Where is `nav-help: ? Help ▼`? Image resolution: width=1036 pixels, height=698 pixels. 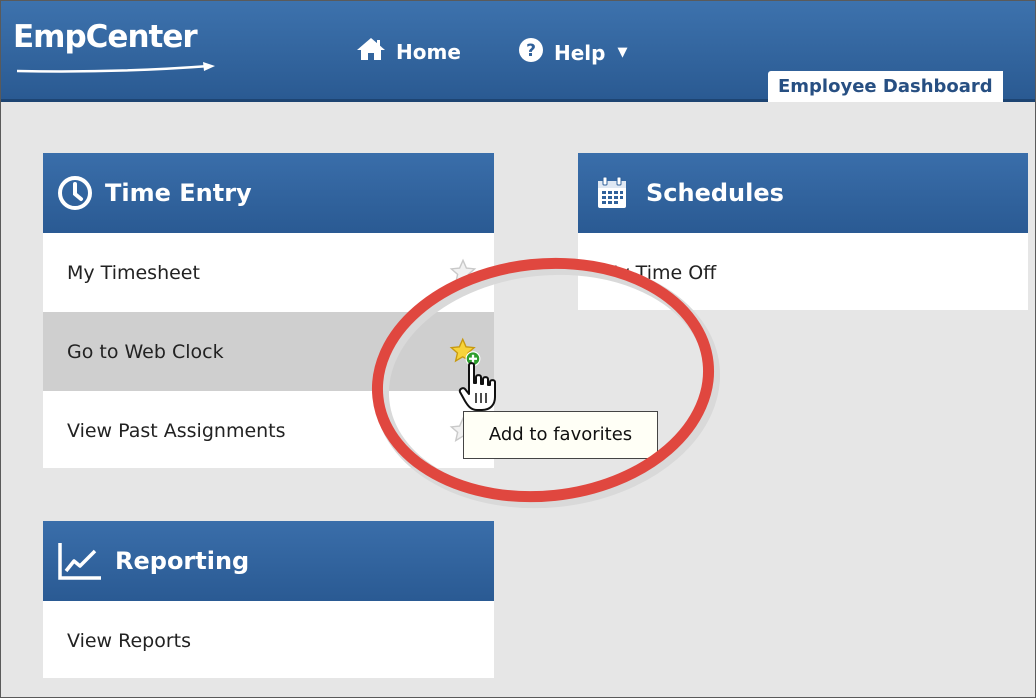 nav-help: ? Help ▼ is located at coordinates (572, 52).